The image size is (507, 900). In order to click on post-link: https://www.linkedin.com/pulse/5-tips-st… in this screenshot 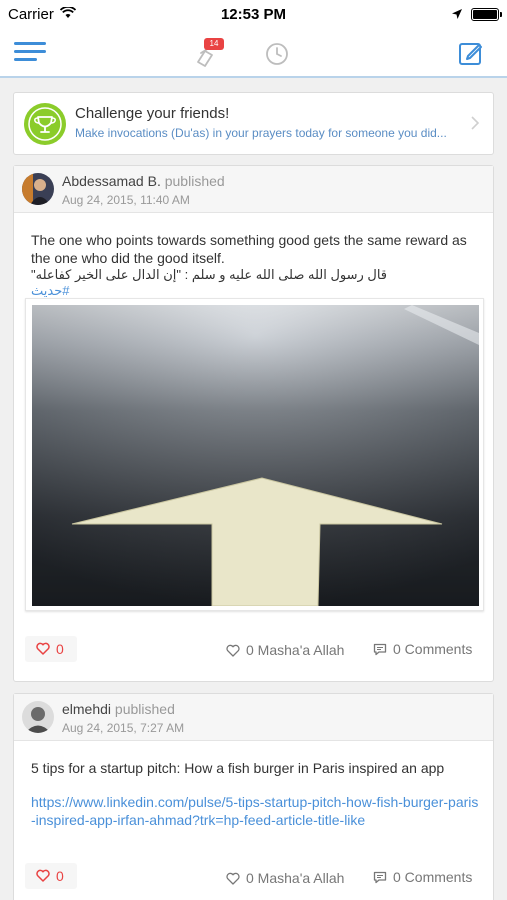, I will do `click(256, 811)`.